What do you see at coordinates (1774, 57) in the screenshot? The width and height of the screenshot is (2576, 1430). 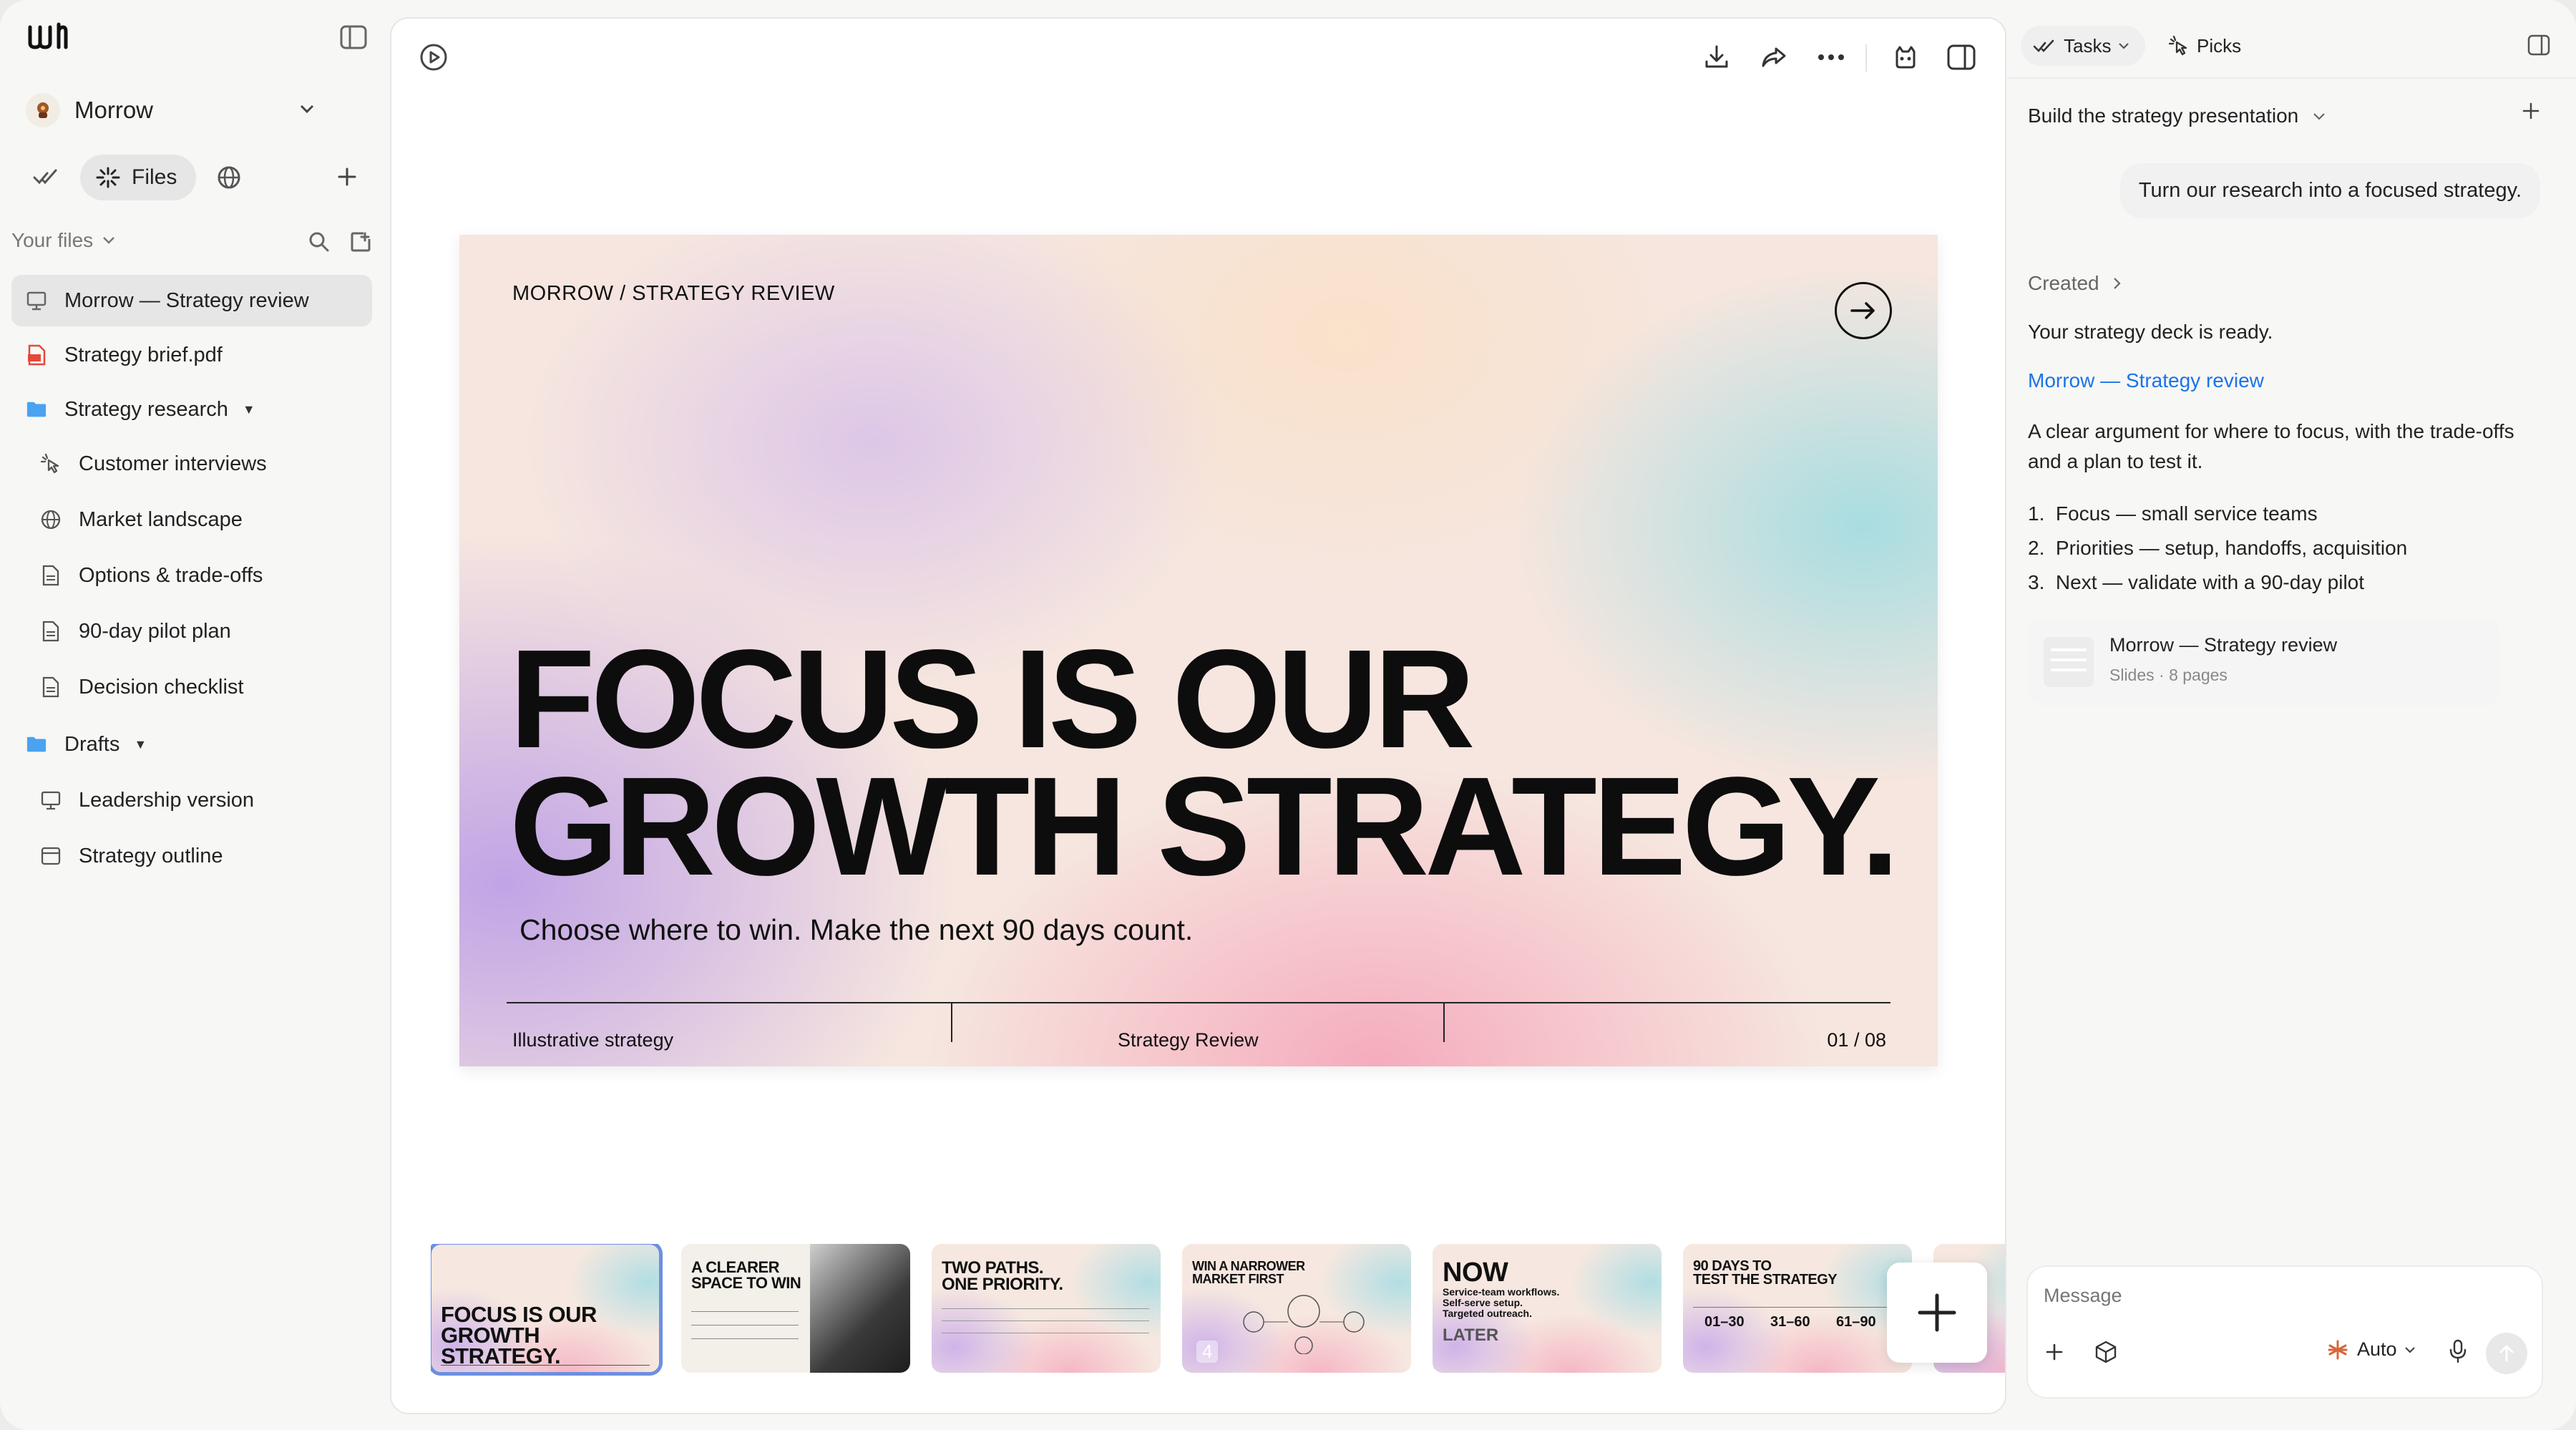 I see `share-icon` at bounding box center [1774, 57].